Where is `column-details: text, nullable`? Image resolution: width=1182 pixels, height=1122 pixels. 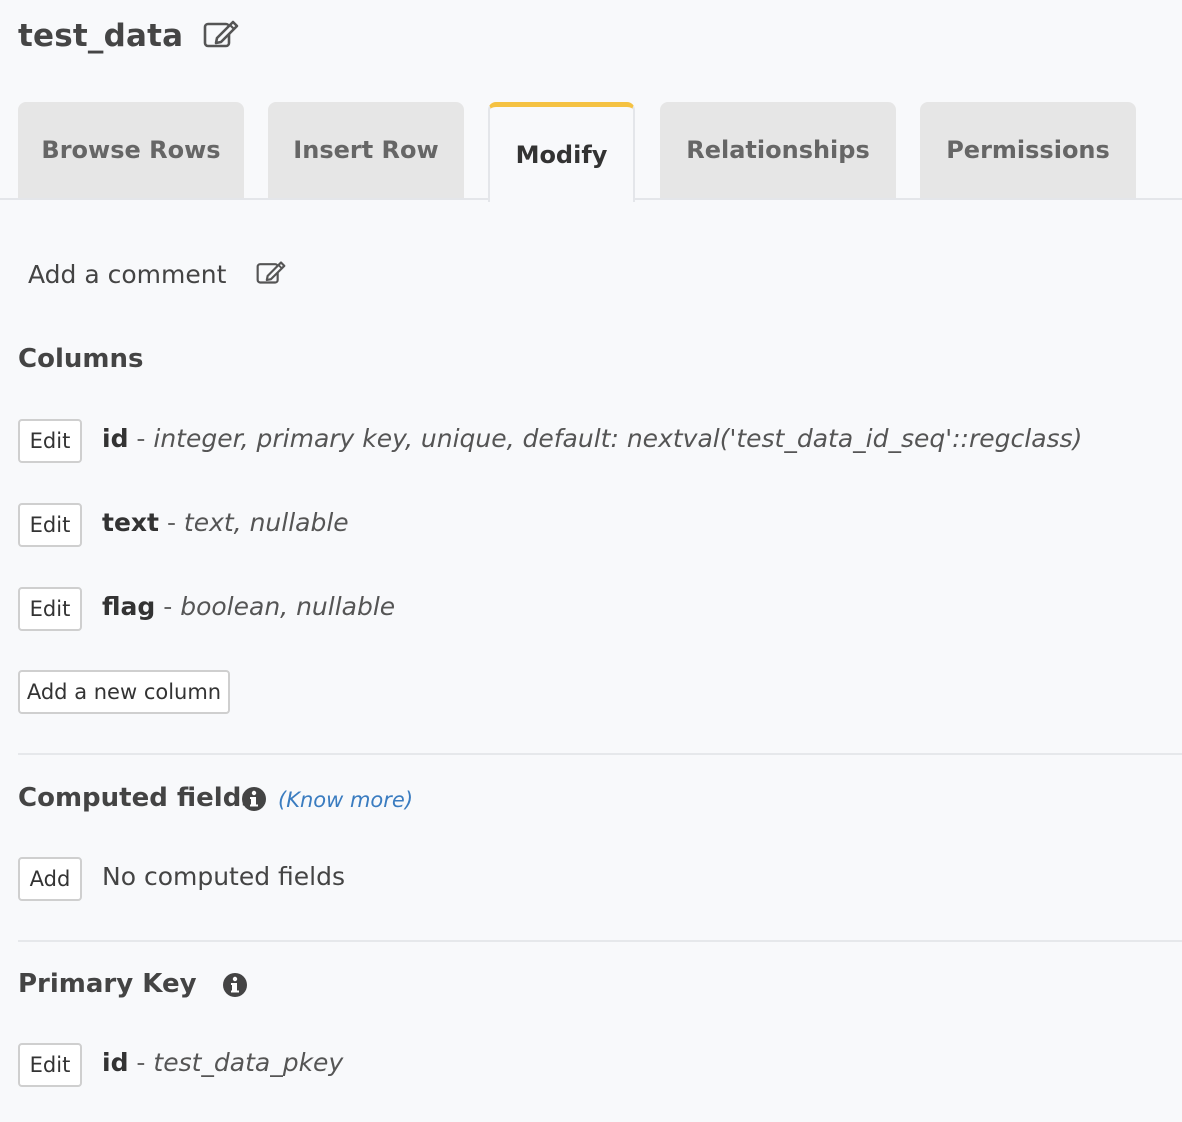 column-details: text, nullable is located at coordinates (266, 522).